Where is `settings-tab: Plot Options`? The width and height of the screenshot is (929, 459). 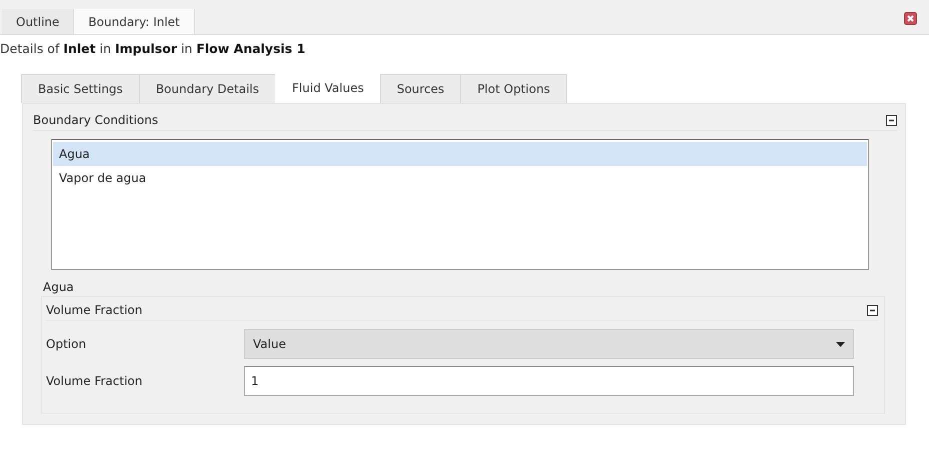 settings-tab: Plot Options is located at coordinates (514, 88).